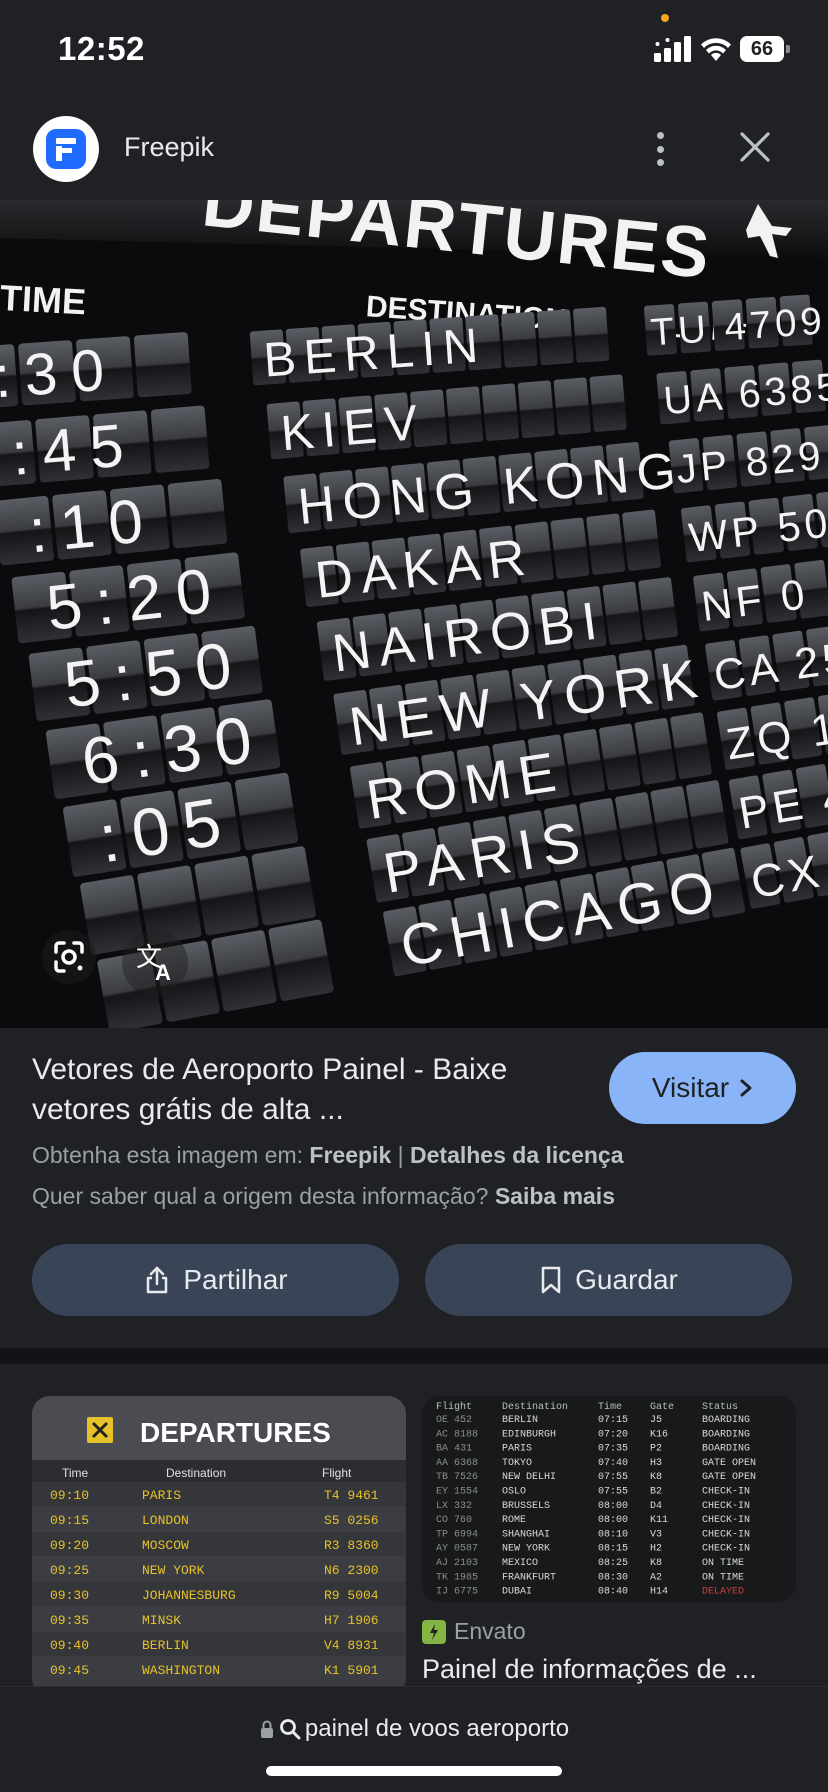  What do you see at coordinates (765, 49) in the screenshot?
I see `battery-icon: 66` at bounding box center [765, 49].